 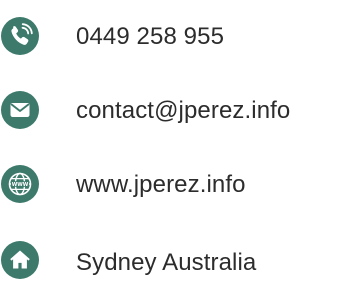 I want to click on website-url: www.jperez.info, so click(x=161, y=184).